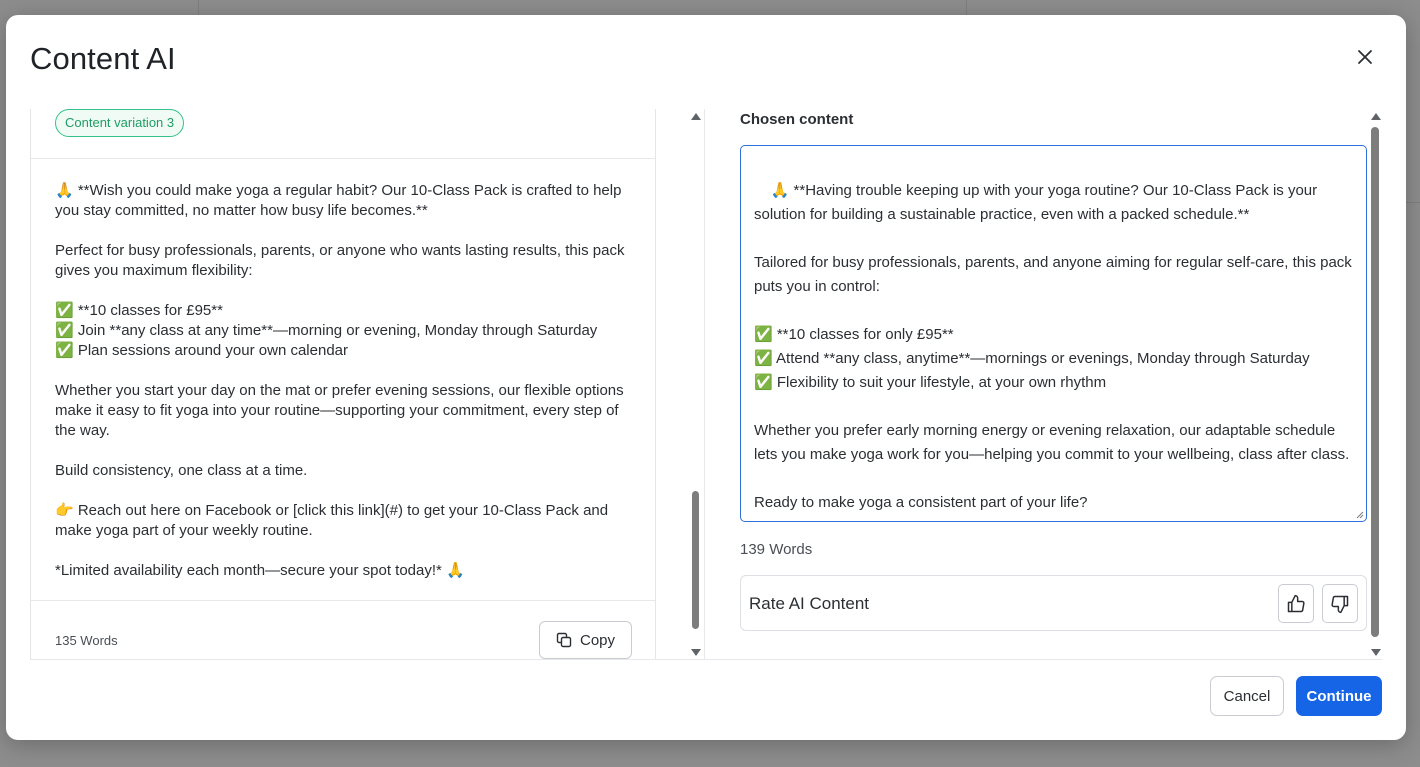 The height and width of the screenshot is (767, 1420). What do you see at coordinates (1360, 515) in the screenshot?
I see `resize-grip-icon` at bounding box center [1360, 515].